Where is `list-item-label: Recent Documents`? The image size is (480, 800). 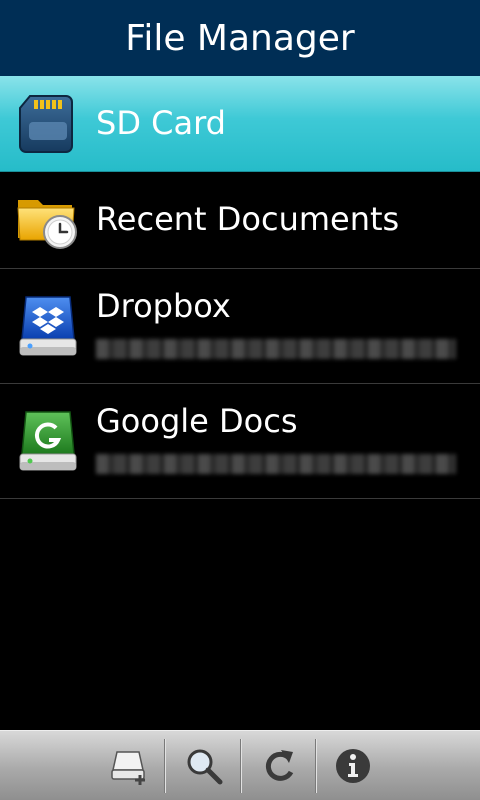 list-item-label: Recent Documents is located at coordinates (248, 219).